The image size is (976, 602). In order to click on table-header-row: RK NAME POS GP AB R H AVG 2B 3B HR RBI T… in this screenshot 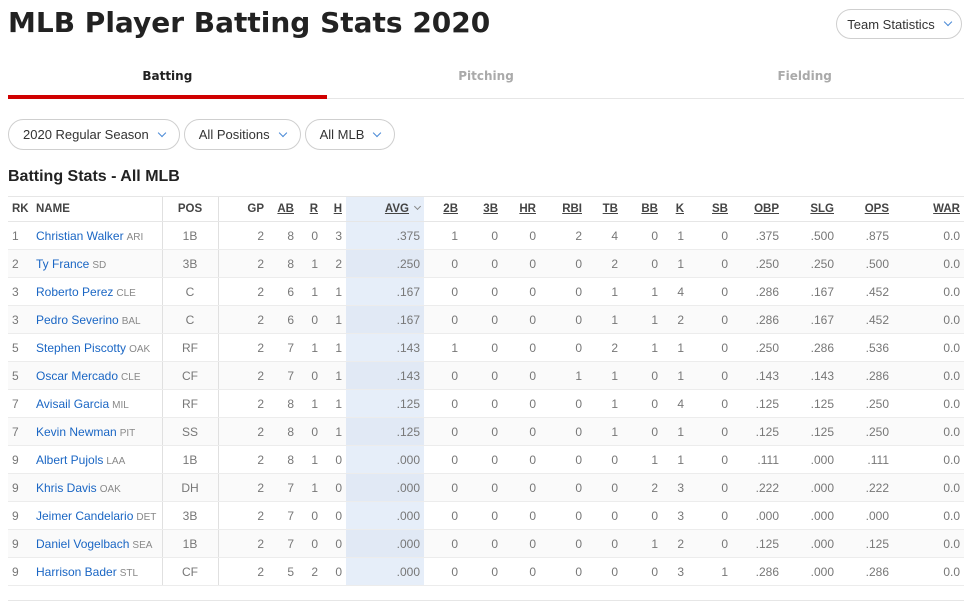, I will do `click(486, 209)`.